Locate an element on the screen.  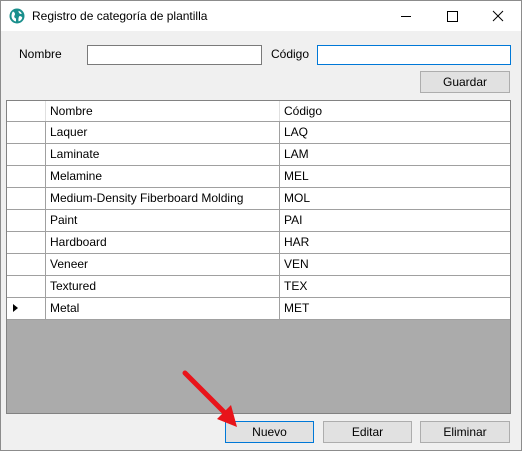
close-button is located at coordinates (498, 16).